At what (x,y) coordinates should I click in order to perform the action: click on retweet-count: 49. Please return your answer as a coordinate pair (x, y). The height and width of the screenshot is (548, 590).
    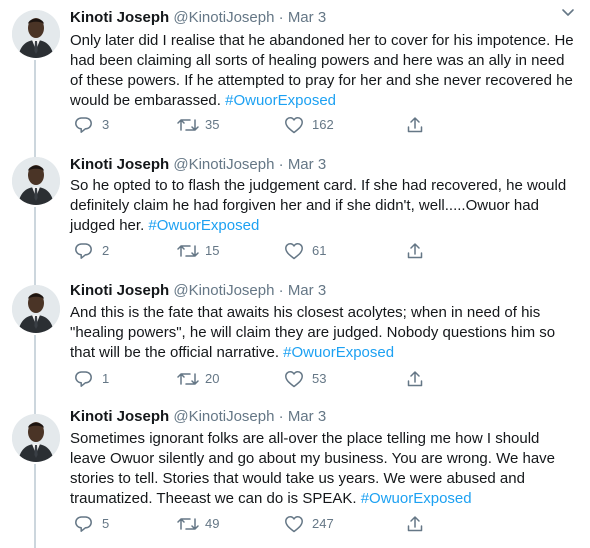
    Looking at the image, I should click on (212, 523).